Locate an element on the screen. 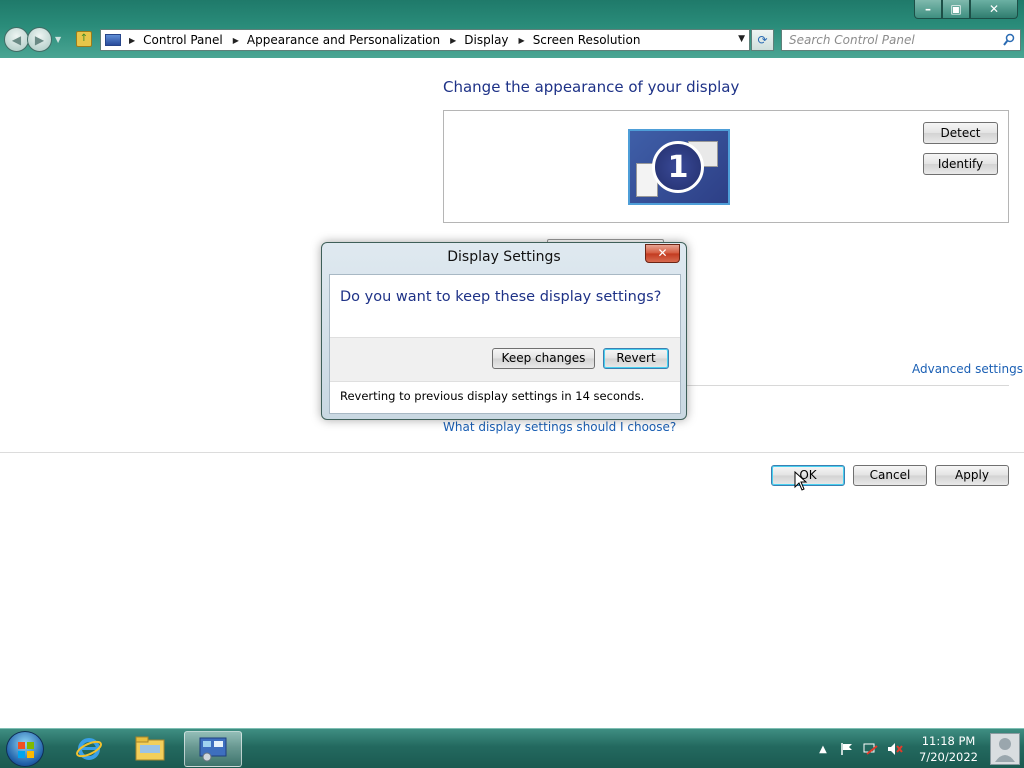 This screenshot has width=1024, height=768. breadcrumb-label: Display is located at coordinates (486, 40).